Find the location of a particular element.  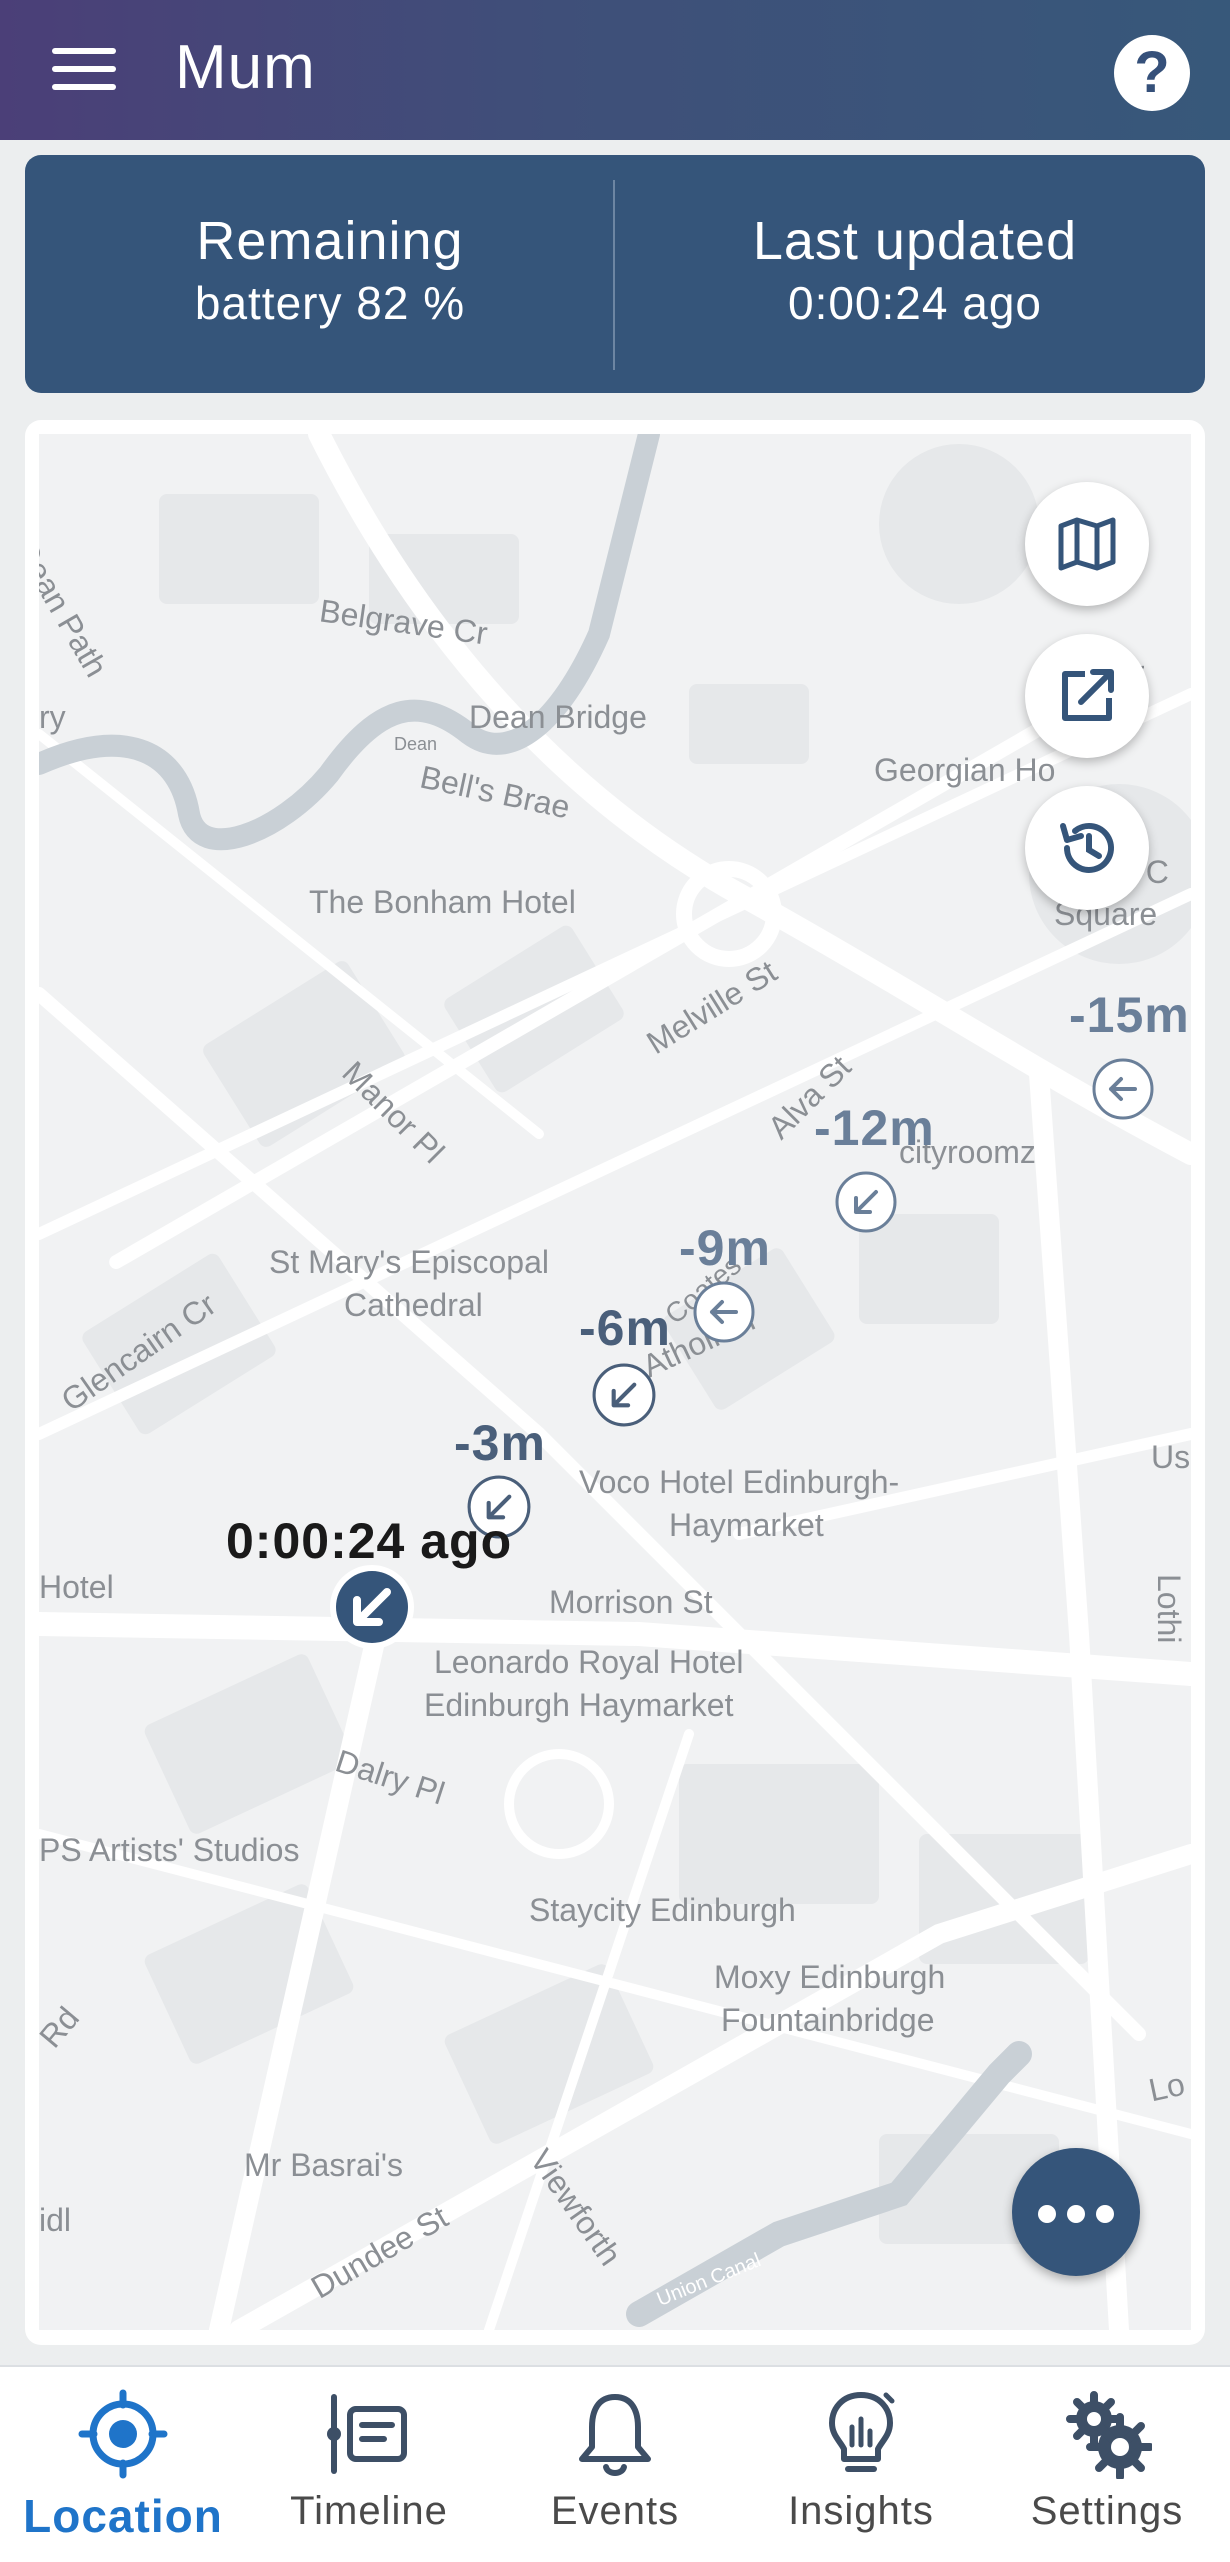

trail-time-label: -9m is located at coordinates (725, 1248).